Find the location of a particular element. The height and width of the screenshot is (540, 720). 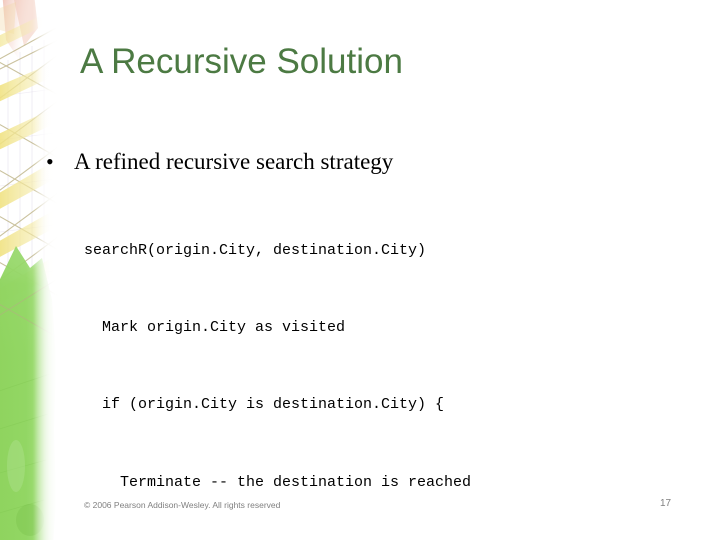

scaffolding-truss-graphic is located at coordinates (31, 270).